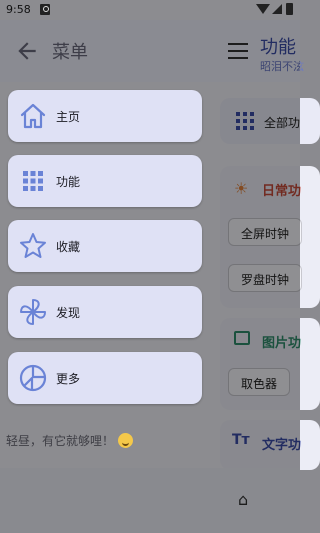 The width and height of the screenshot is (320, 533). I want to click on drawer-footer: 轻昼，有它就够哩！, so click(70, 440).